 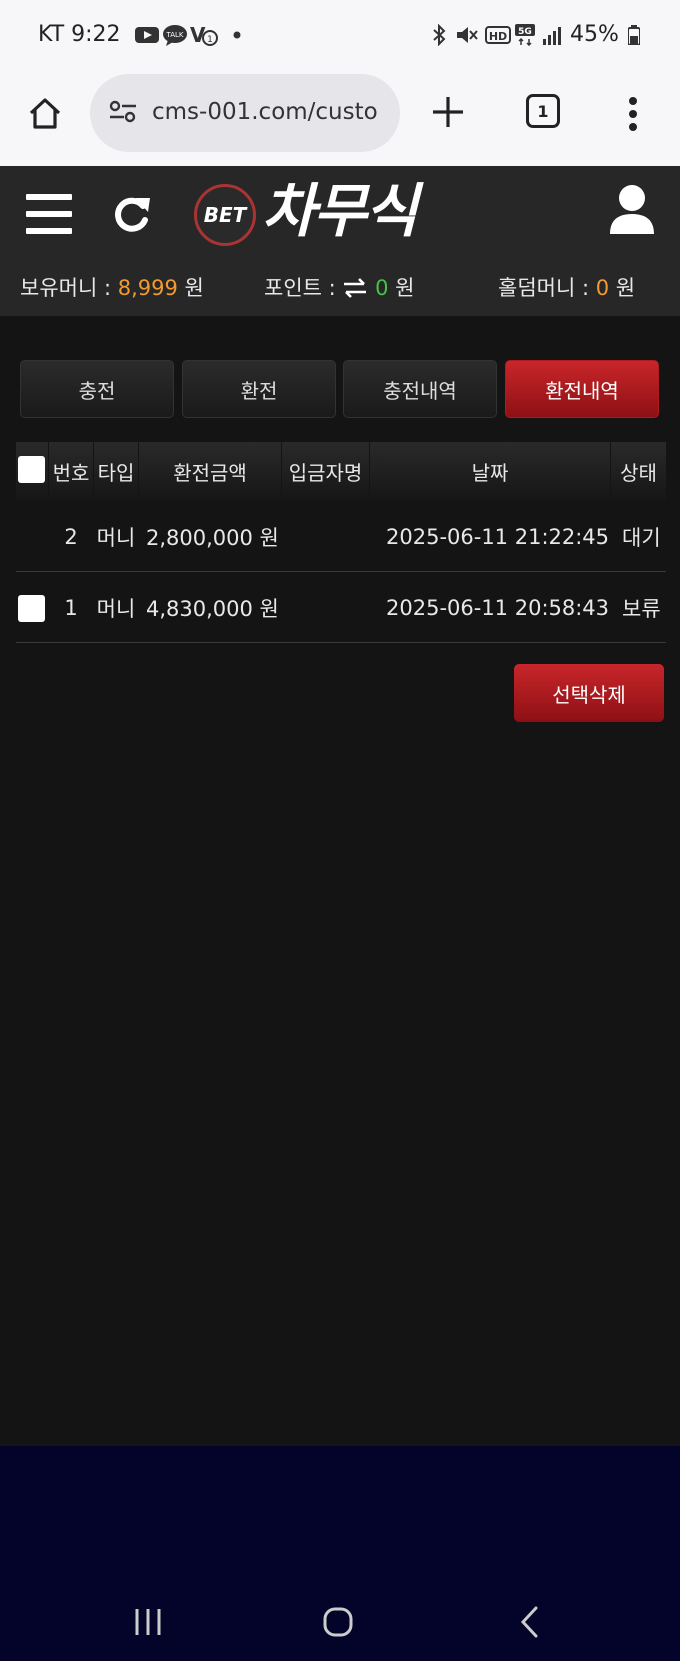 I want to click on money-balance: 보유머니 : 8,999 원, so click(x=112, y=287).